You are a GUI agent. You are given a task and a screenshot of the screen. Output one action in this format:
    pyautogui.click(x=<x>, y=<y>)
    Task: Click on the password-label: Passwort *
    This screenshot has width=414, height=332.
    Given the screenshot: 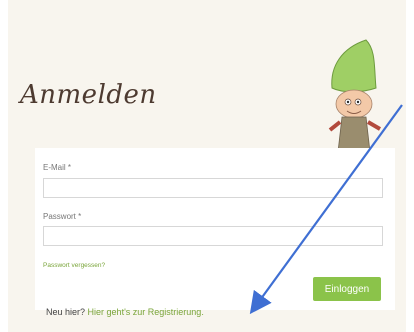 What is the action you would take?
    pyautogui.click(x=62, y=216)
    